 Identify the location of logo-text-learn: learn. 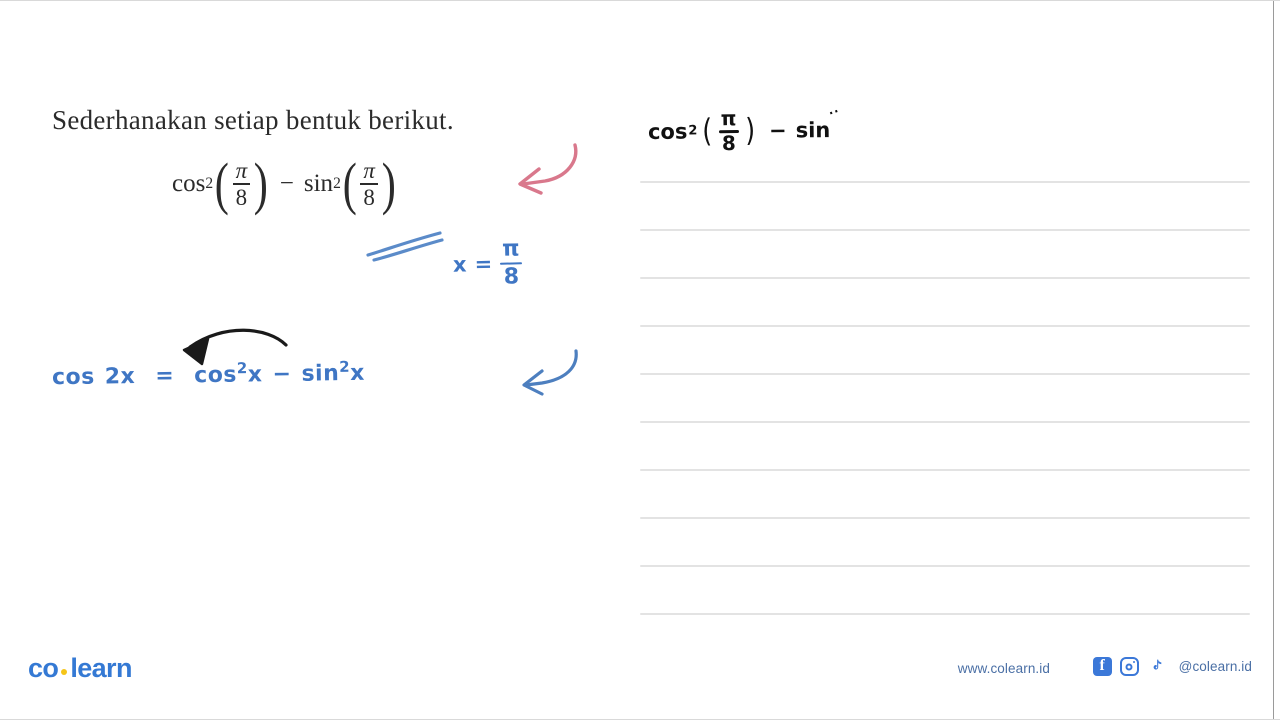
(101, 668).